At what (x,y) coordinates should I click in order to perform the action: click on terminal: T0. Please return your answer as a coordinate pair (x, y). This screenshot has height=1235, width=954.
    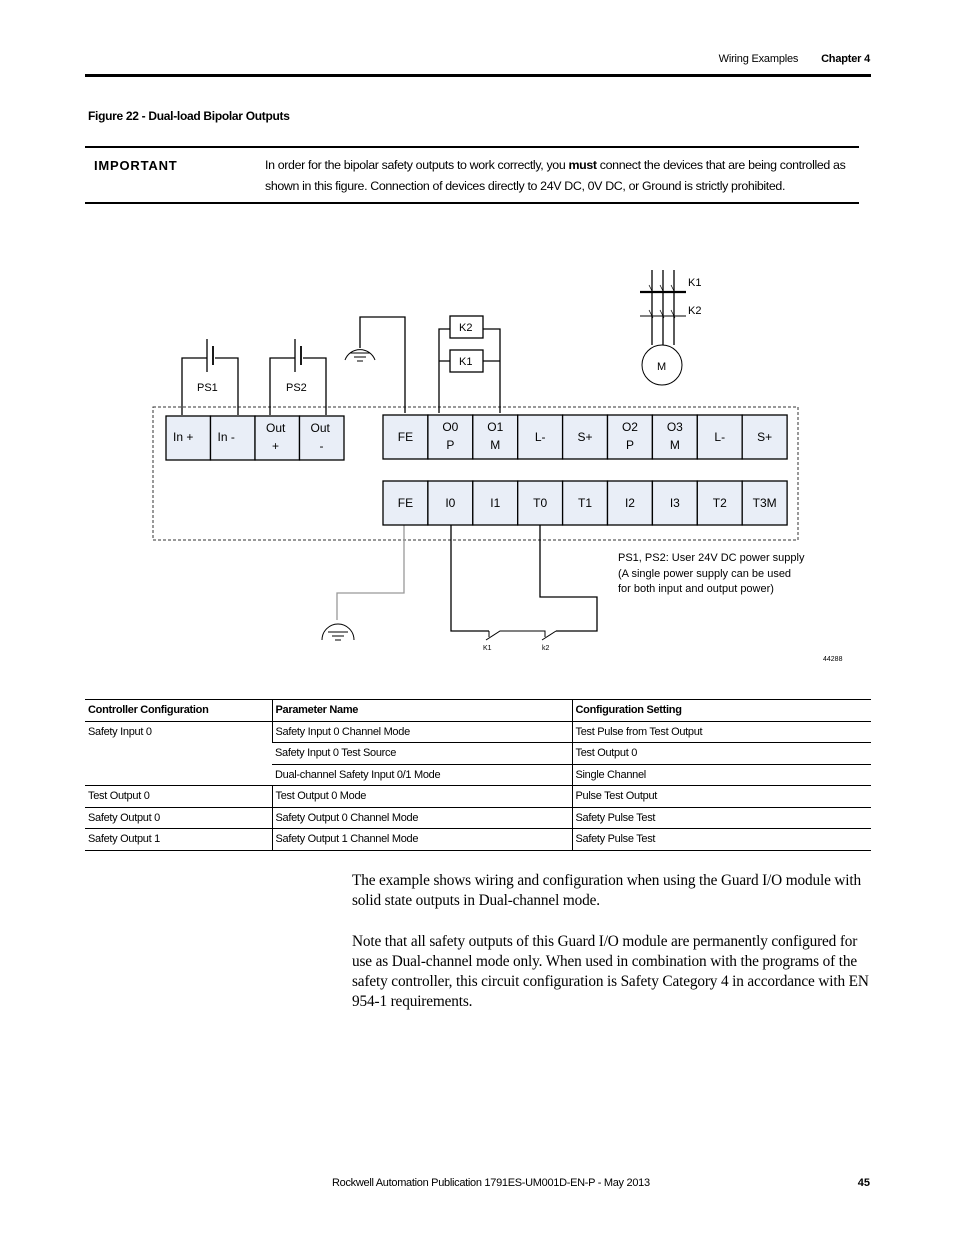
    Looking at the image, I should click on (540, 503).